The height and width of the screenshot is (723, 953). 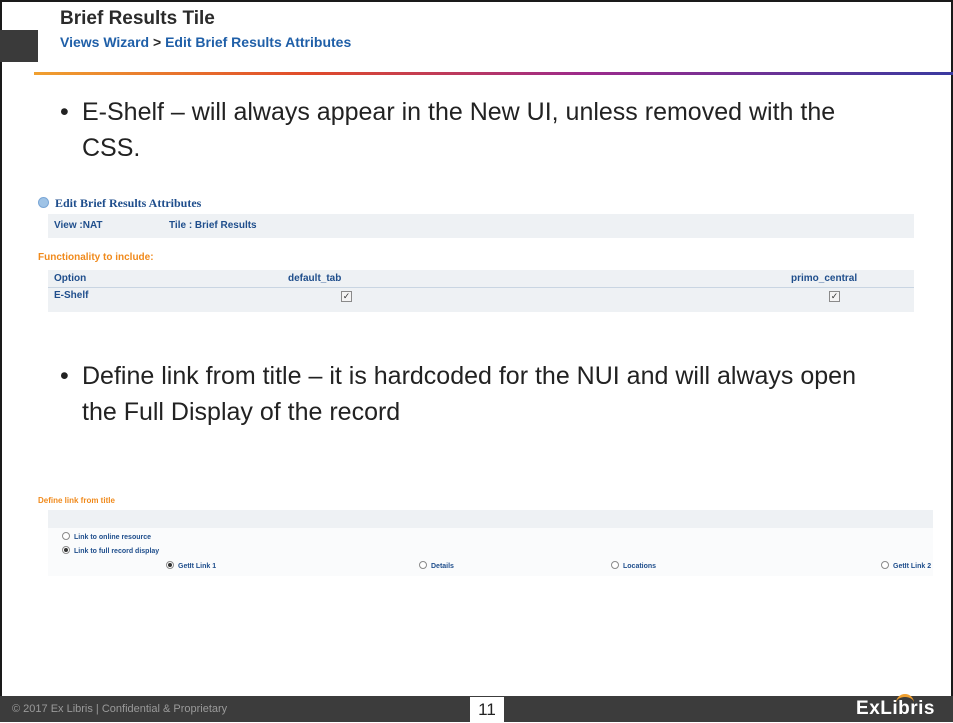 I want to click on breadcrumb-views-wizard: Views Wizard, so click(x=105, y=42).